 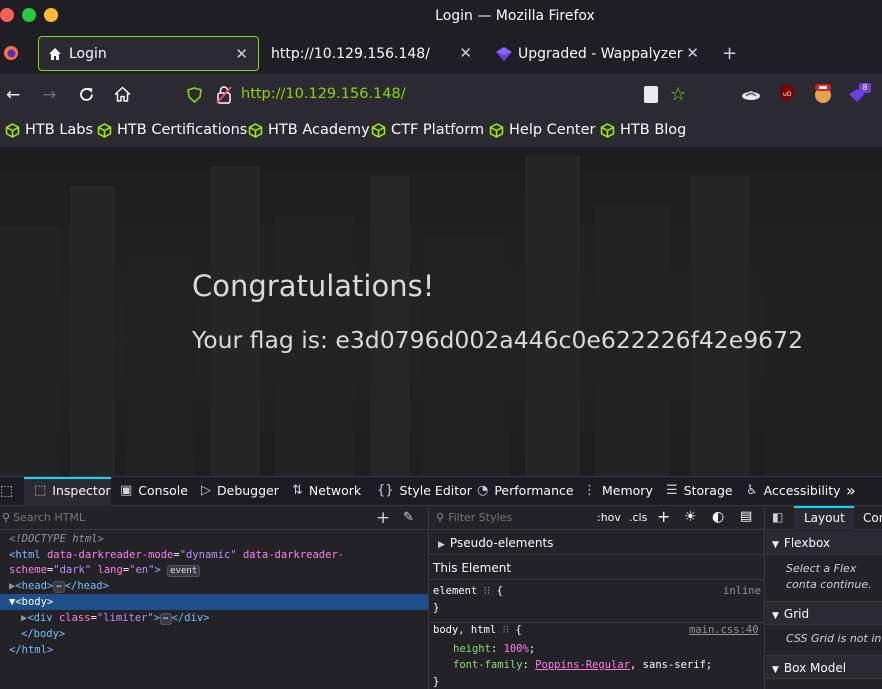 I want to click on back-arrow-icon: ←, so click(x=13, y=95).